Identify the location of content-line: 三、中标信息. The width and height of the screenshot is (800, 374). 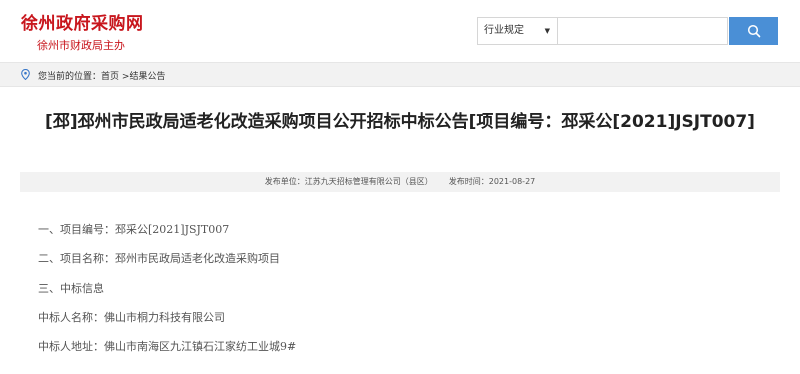
(71, 288).